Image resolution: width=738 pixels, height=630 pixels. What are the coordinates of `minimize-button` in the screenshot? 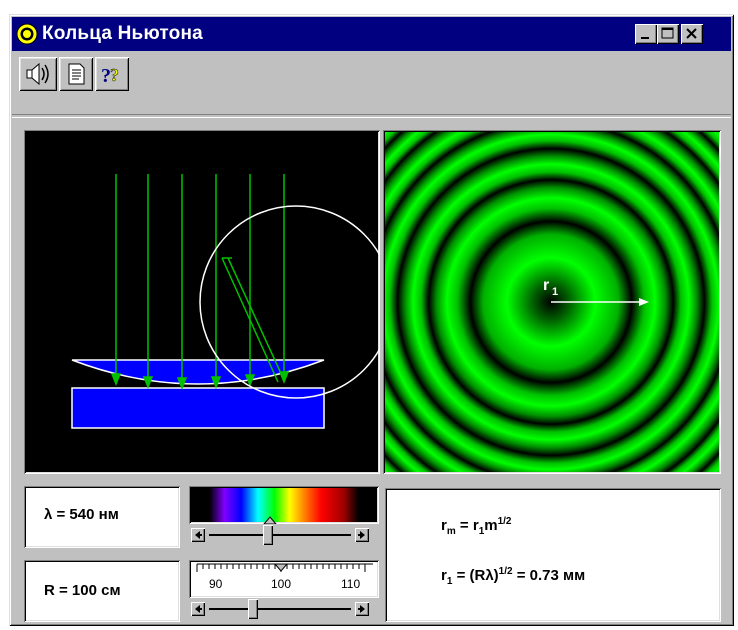 It's located at (646, 34).